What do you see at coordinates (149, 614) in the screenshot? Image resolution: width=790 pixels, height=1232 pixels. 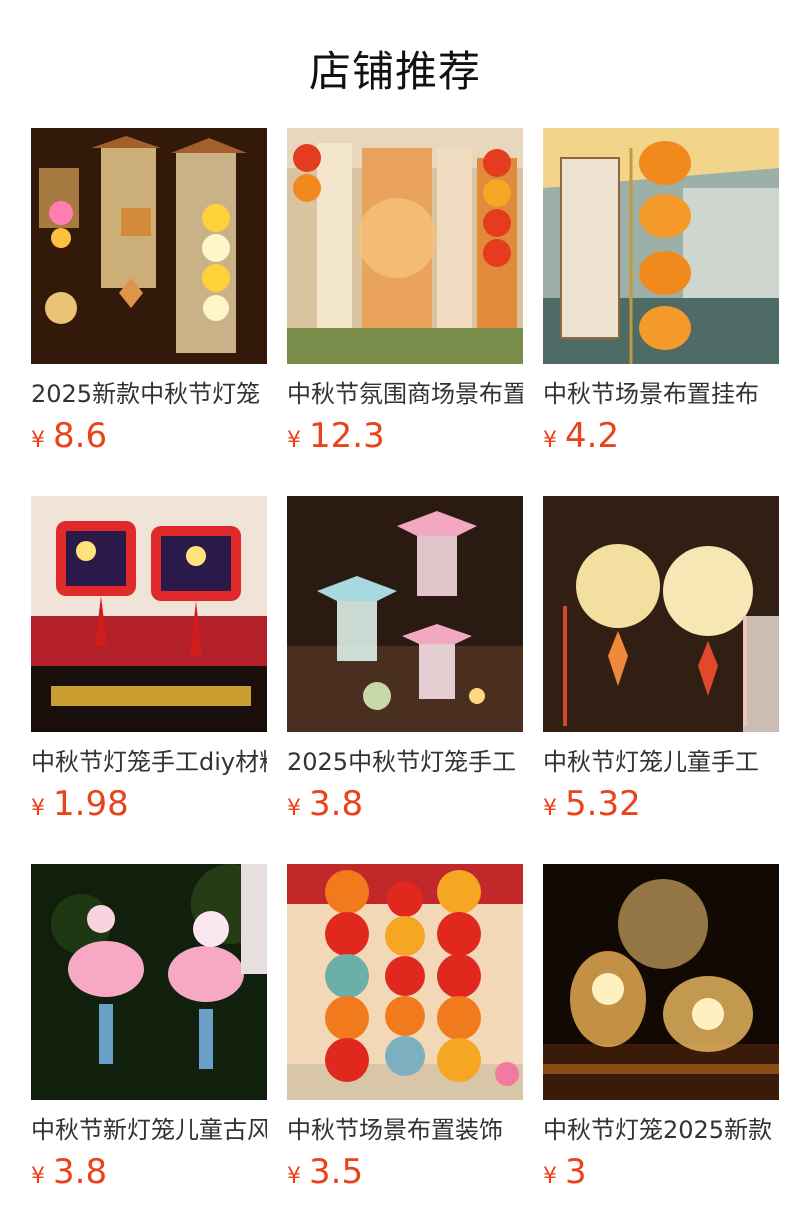 I see `red-drum-lanterns-image` at bounding box center [149, 614].